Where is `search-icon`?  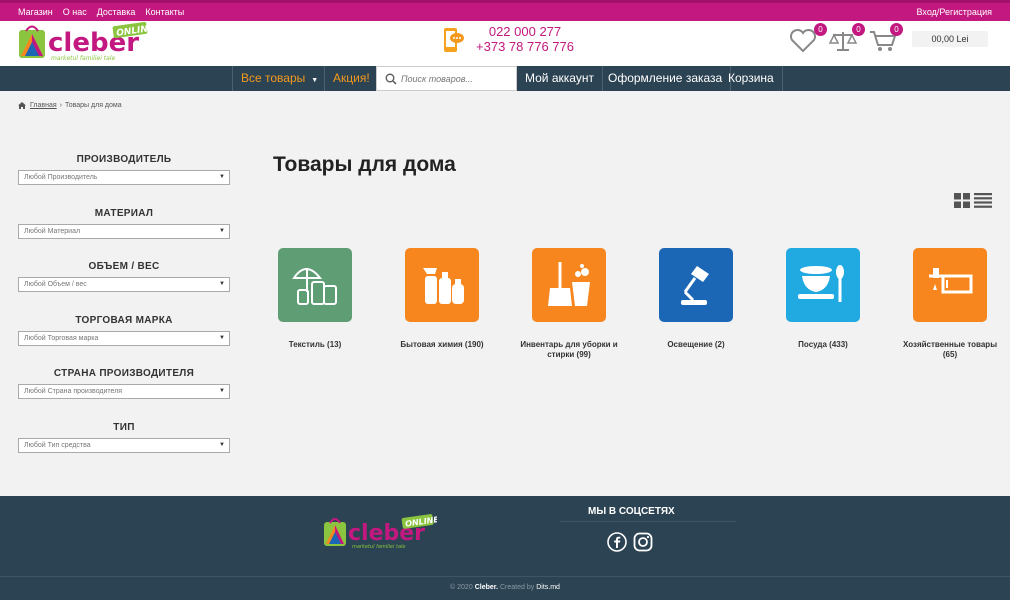
search-icon is located at coordinates (391, 79).